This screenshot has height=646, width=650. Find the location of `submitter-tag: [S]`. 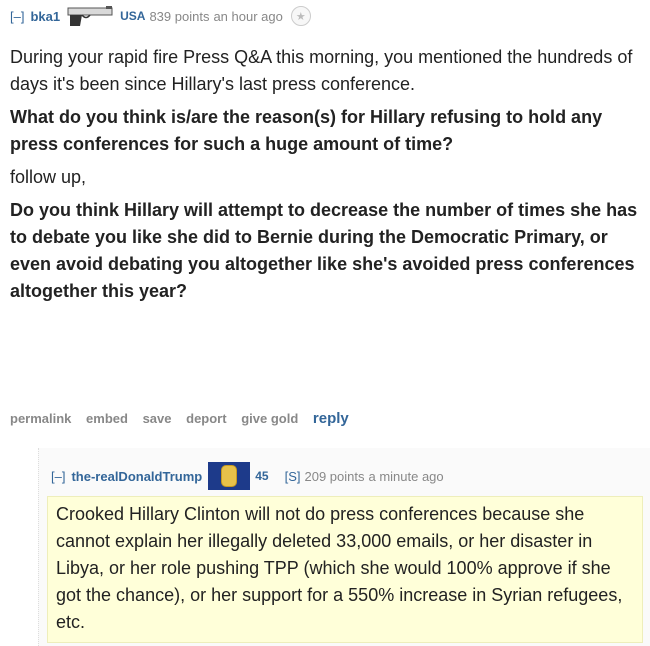

submitter-tag: [S] is located at coordinates (293, 476).